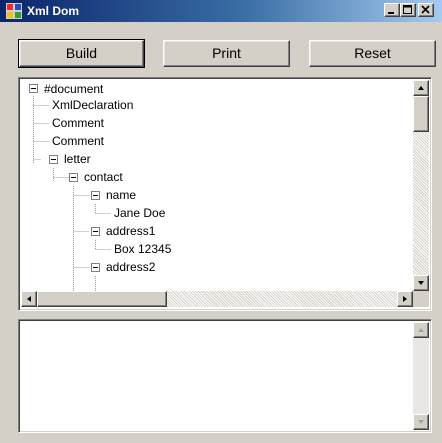 The height and width of the screenshot is (443, 442). What do you see at coordinates (95, 195) in the screenshot?
I see `expander-name` at bounding box center [95, 195].